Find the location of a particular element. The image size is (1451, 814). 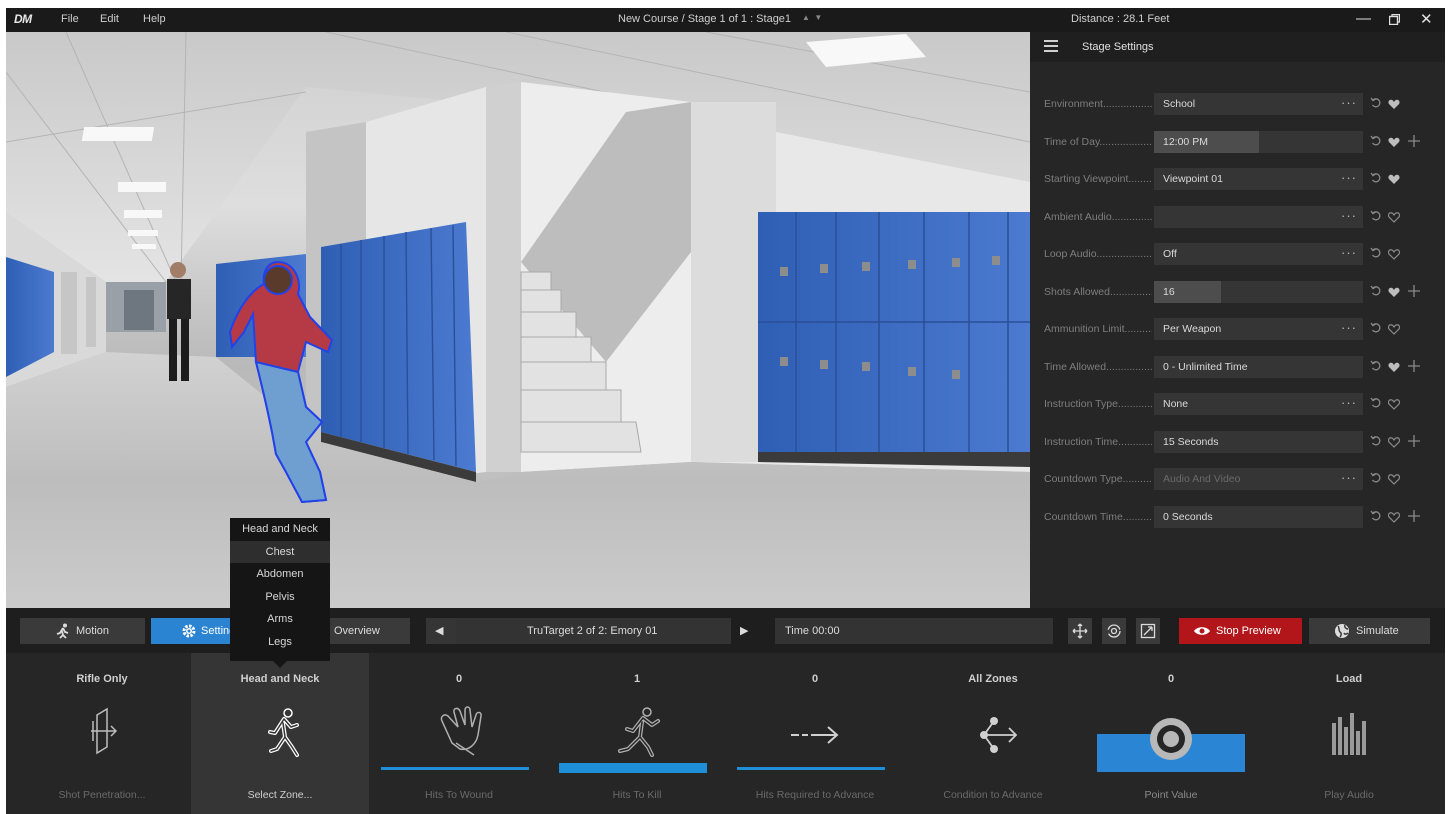

condition-to-advance-caption: Condition to Advance is located at coordinates (993, 795).